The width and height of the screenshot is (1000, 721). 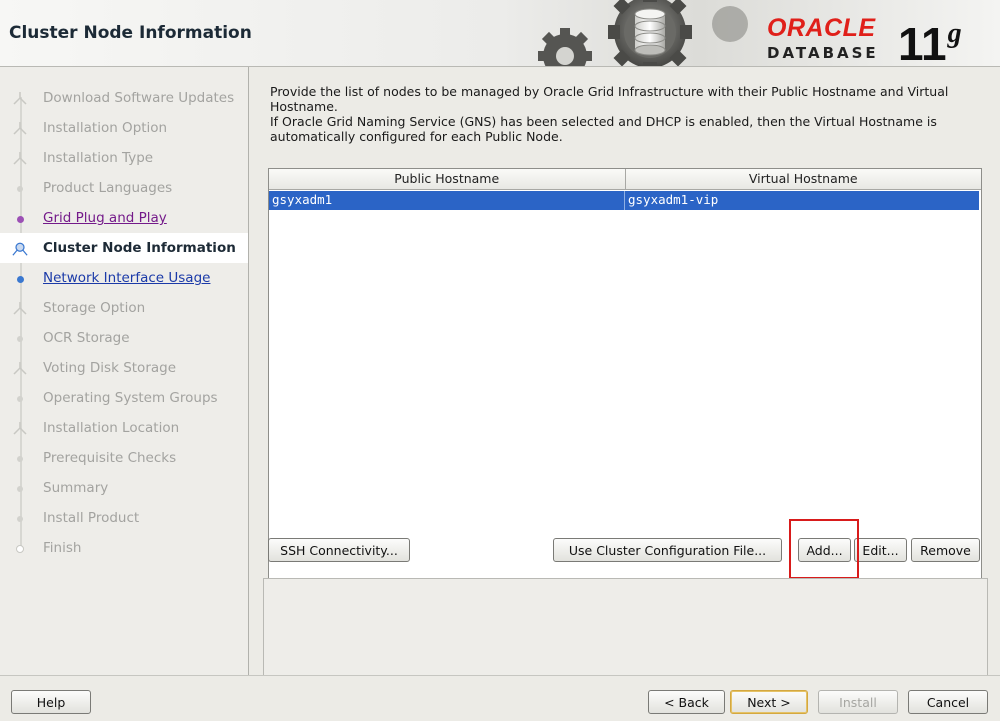 I want to click on page-title: Cluster Node Information, so click(x=130, y=33).